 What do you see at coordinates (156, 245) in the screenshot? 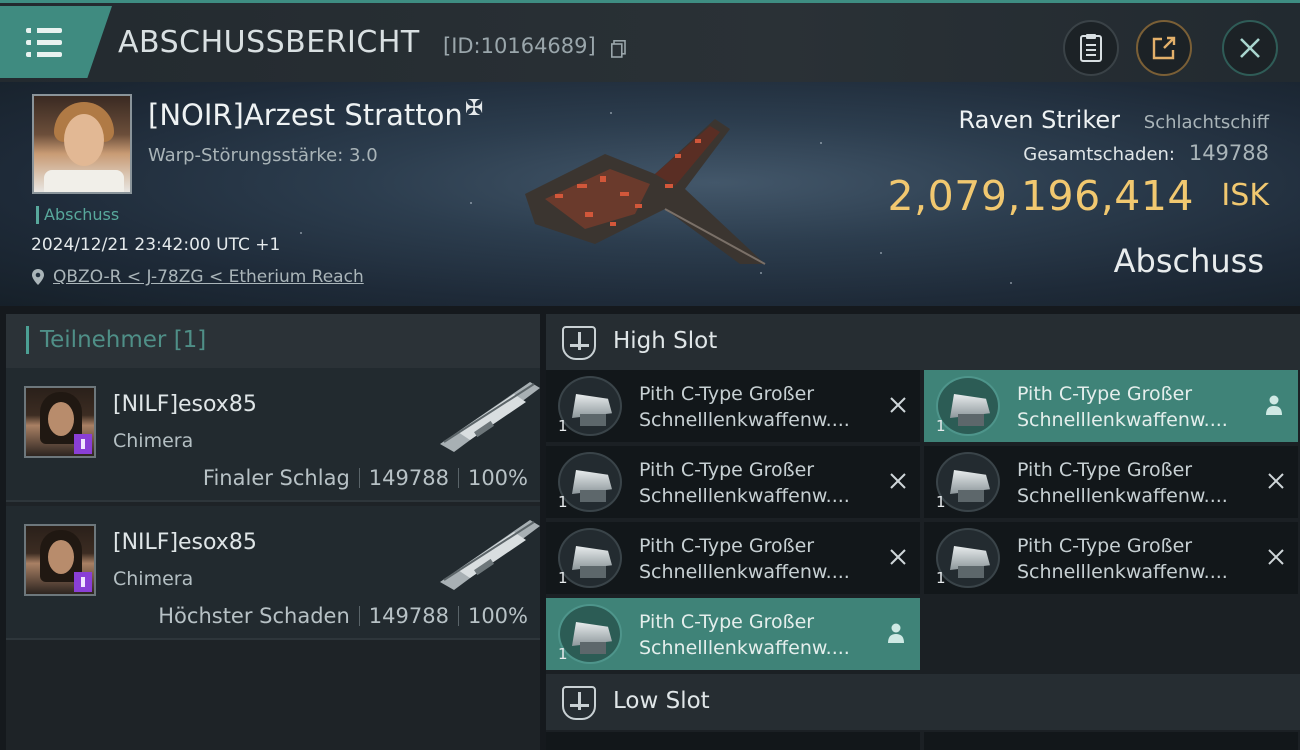
I see `kill-datetime: 2024/12/21 23:42:00 UTC +1` at bounding box center [156, 245].